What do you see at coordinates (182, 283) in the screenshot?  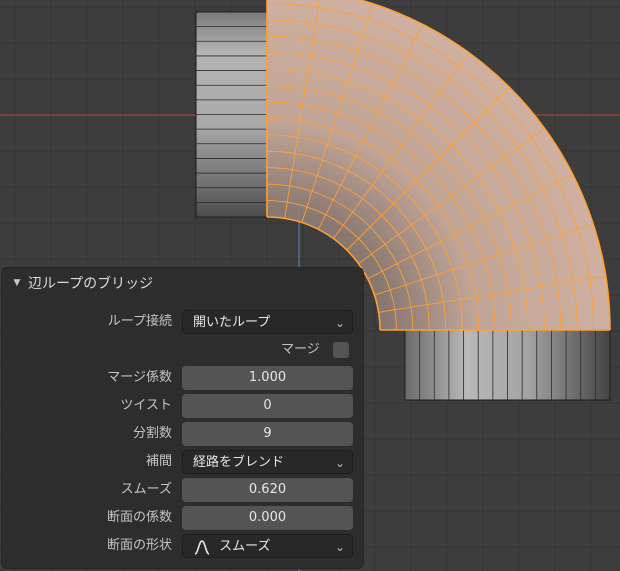 I see `panel-header: ▼ 辺ループのブリッジ` at bounding box center [182, 283].